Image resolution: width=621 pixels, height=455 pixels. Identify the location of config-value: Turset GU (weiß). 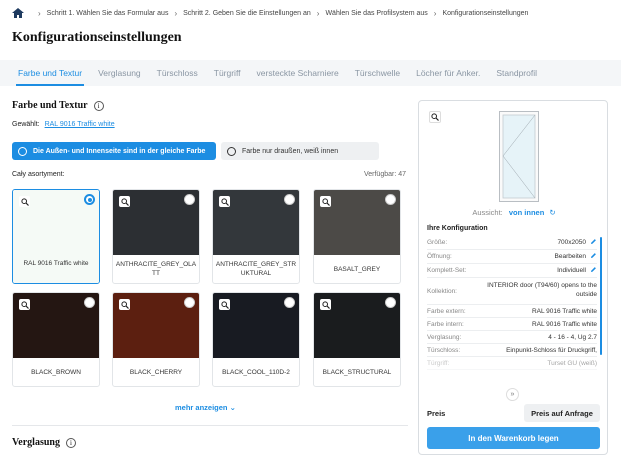
(572, 363).